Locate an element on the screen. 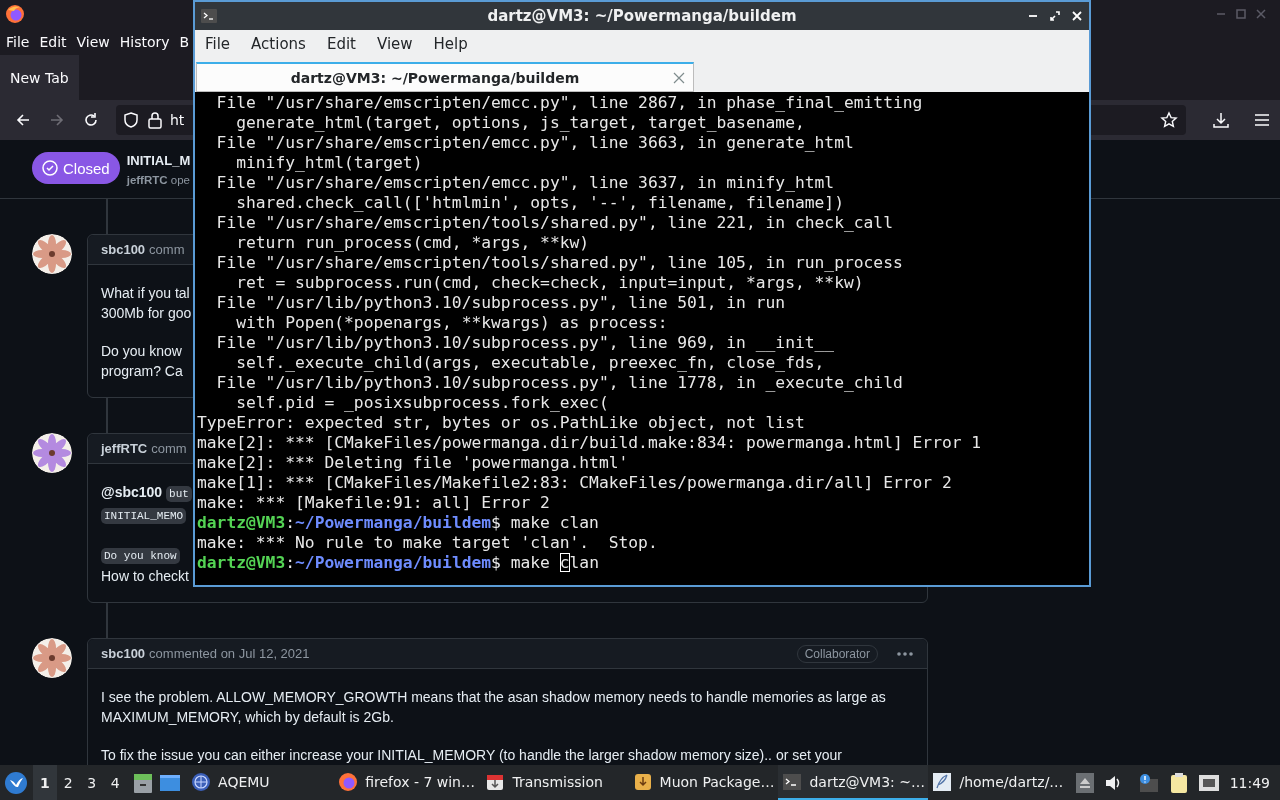 This screenshot has width=1280, height=800. workspace-button: 4 is located at coordinates (115, 782).